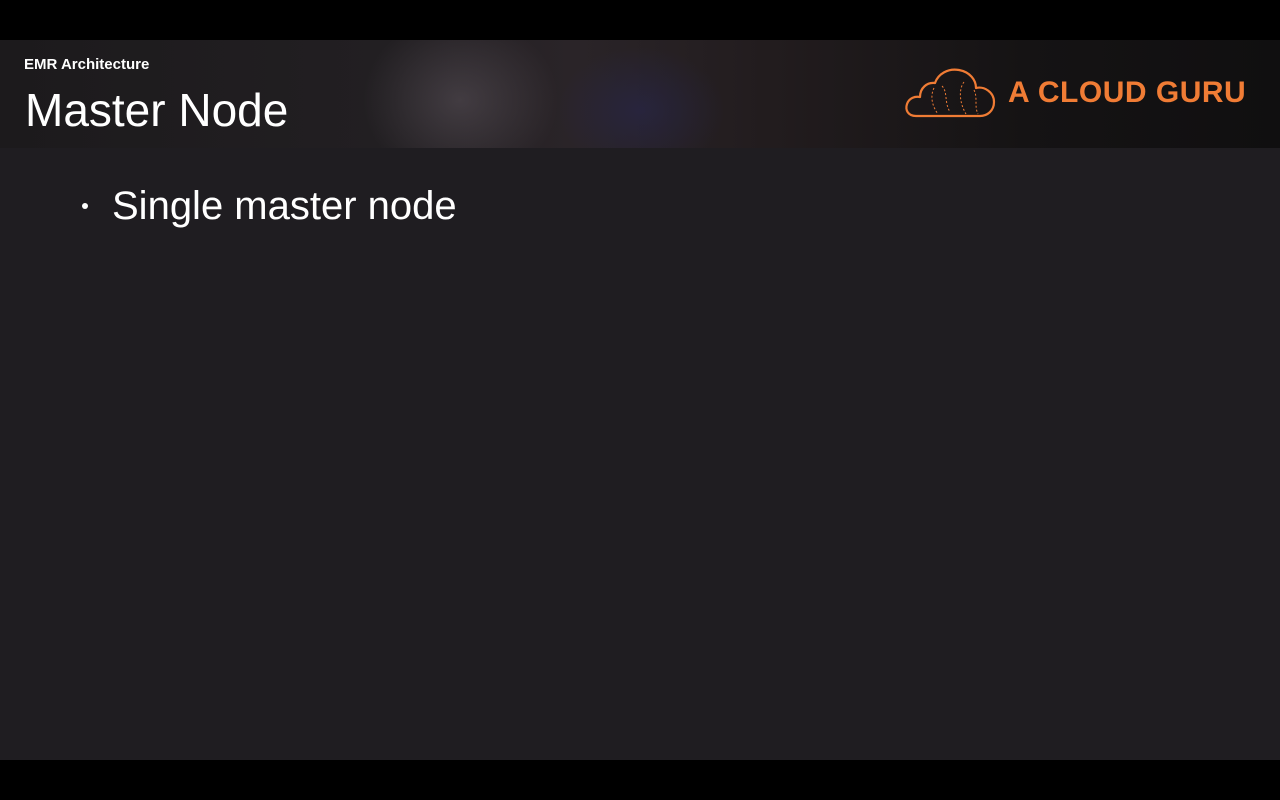  What do you see at coordinates (640, 780) in the screenshot?
I see `letterbox-bottom` at bounding box center [640, 780].